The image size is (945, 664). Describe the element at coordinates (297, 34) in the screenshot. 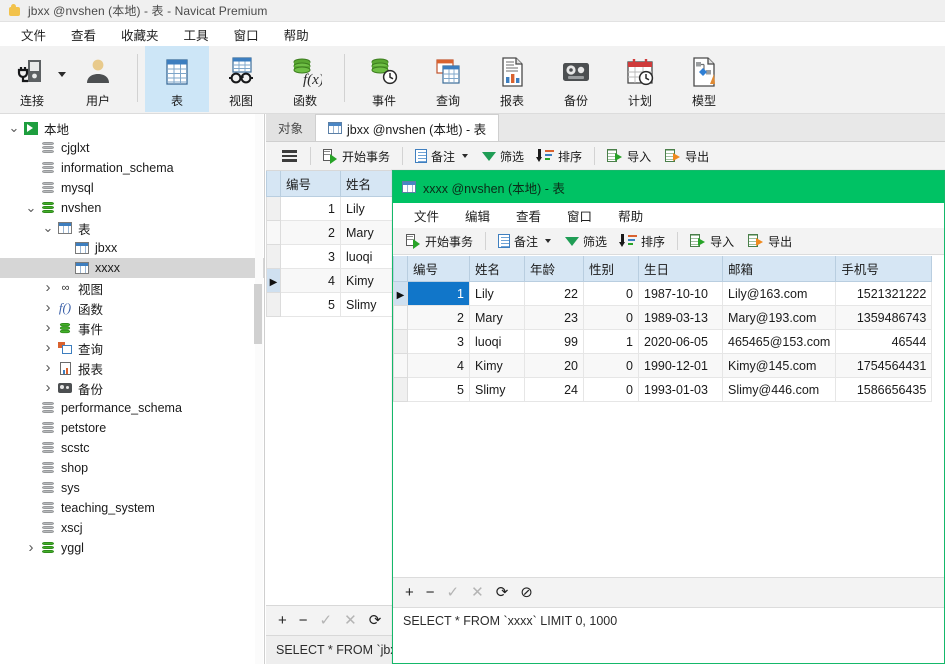

I see `menu-help: 帮助` at that location.